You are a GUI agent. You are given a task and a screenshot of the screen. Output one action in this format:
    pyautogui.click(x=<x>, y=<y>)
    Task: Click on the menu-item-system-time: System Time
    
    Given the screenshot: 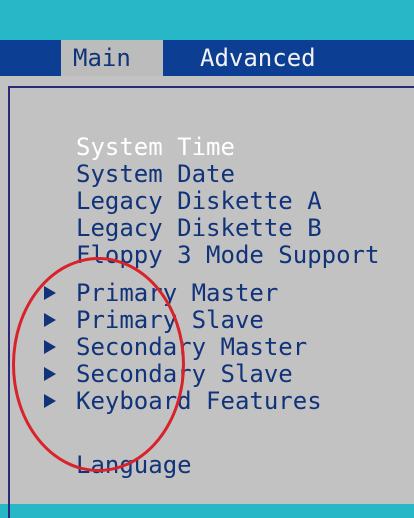 What is the action you would take?
    pyautogui.click(x=155, y=147)
    